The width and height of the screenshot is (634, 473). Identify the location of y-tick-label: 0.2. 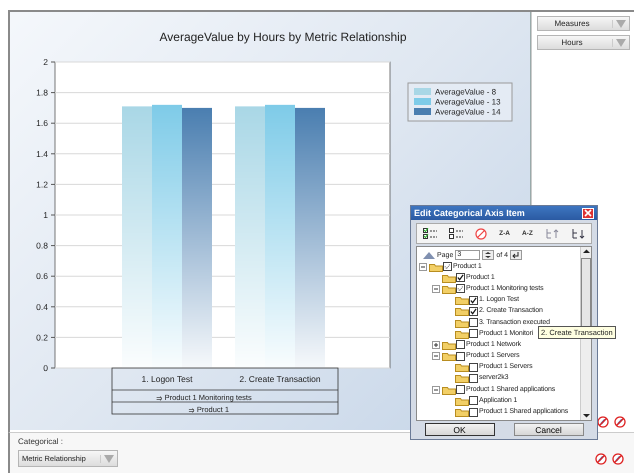
(42, 337).